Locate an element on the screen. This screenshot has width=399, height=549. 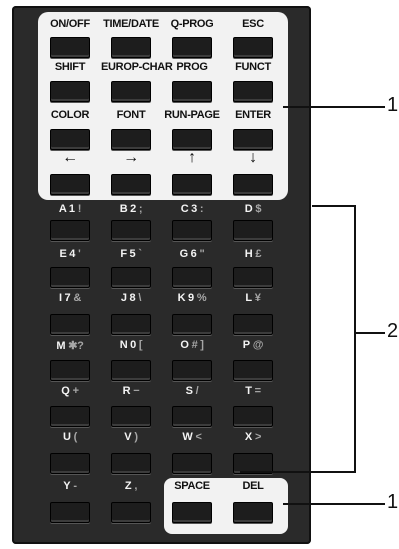
key-arrow-up is located at coordinates (192, 184).